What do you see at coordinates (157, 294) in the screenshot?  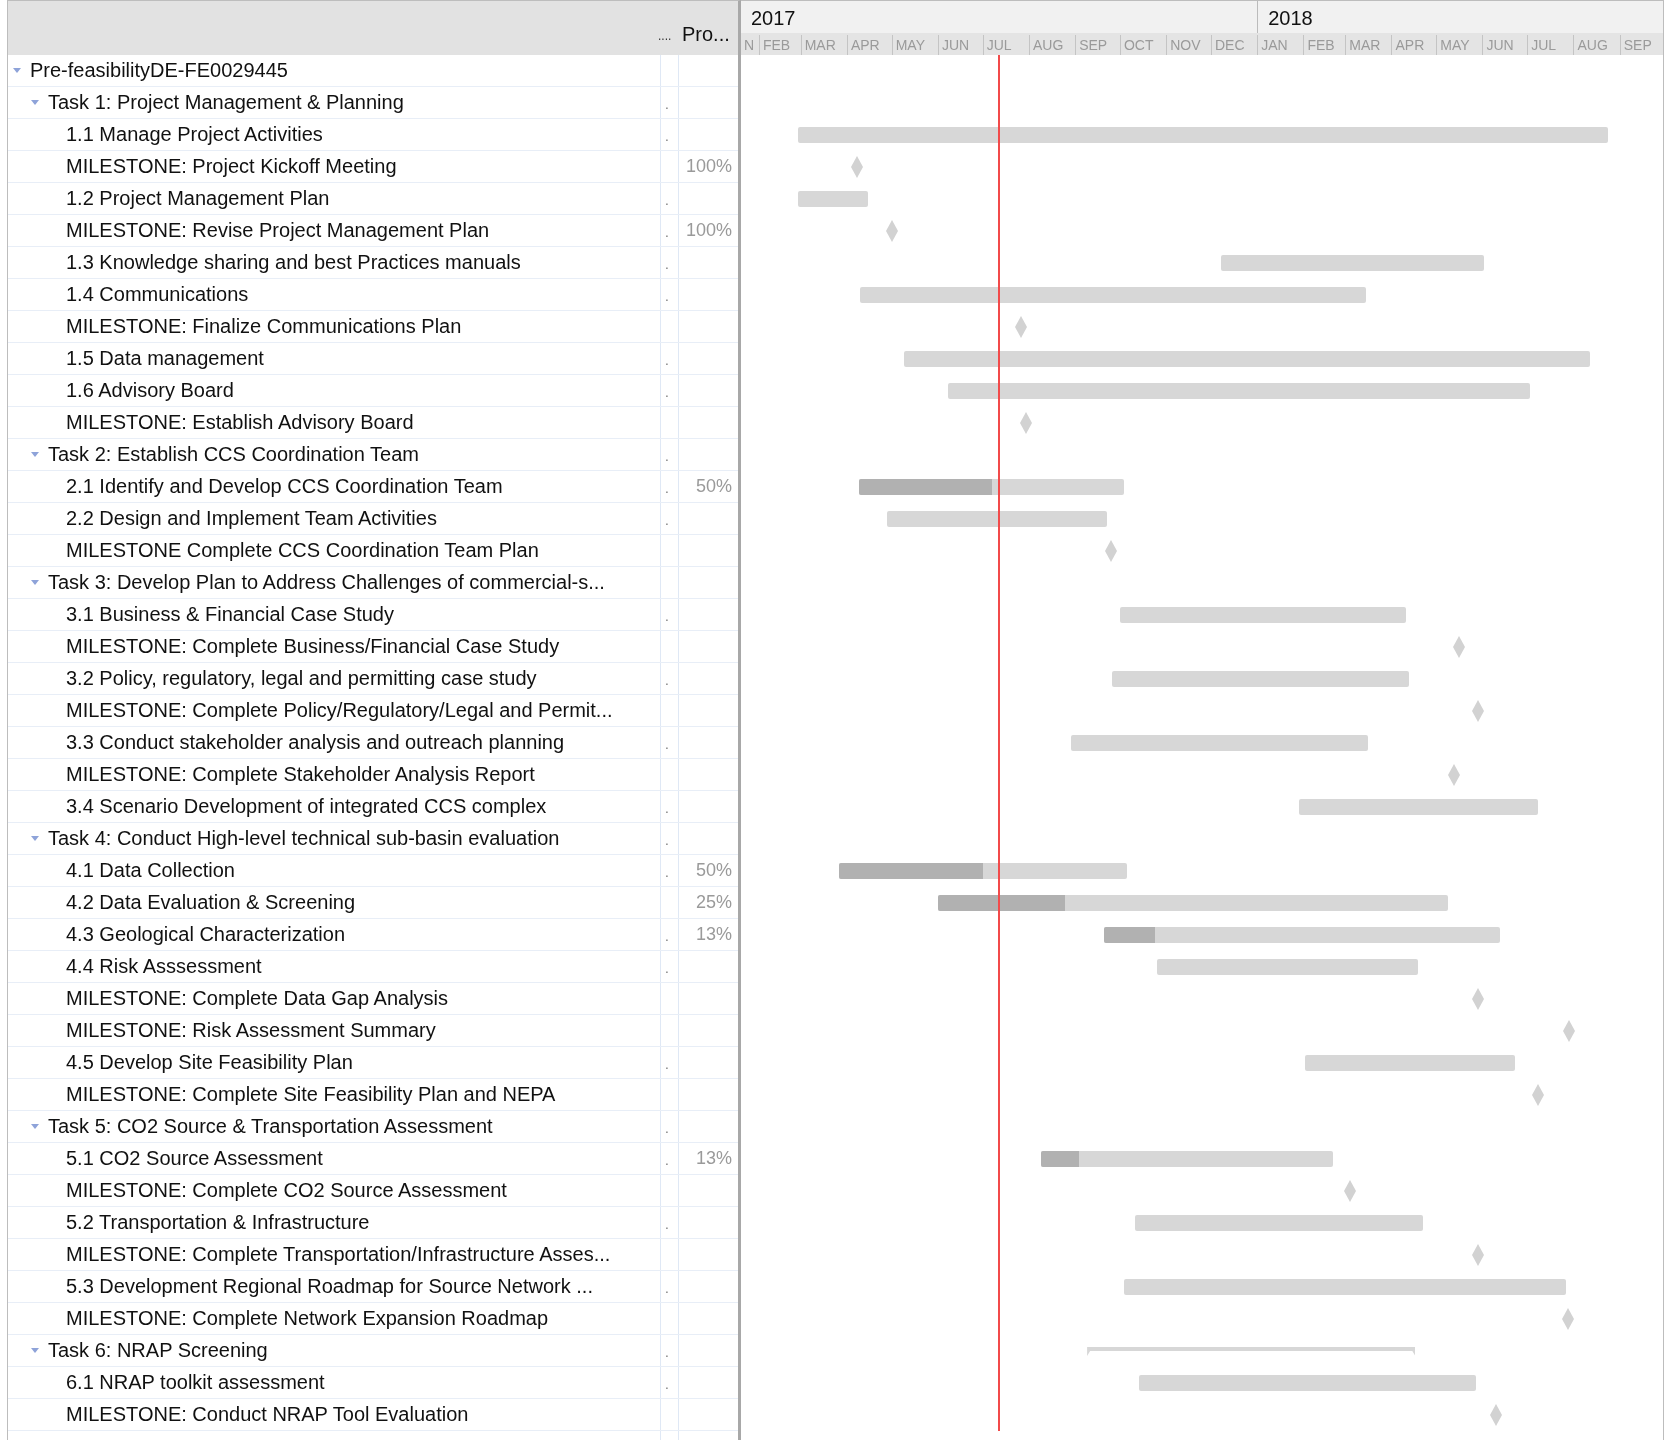 I see `task-name: 1.4 Communications` at bounding box center [157, 294].